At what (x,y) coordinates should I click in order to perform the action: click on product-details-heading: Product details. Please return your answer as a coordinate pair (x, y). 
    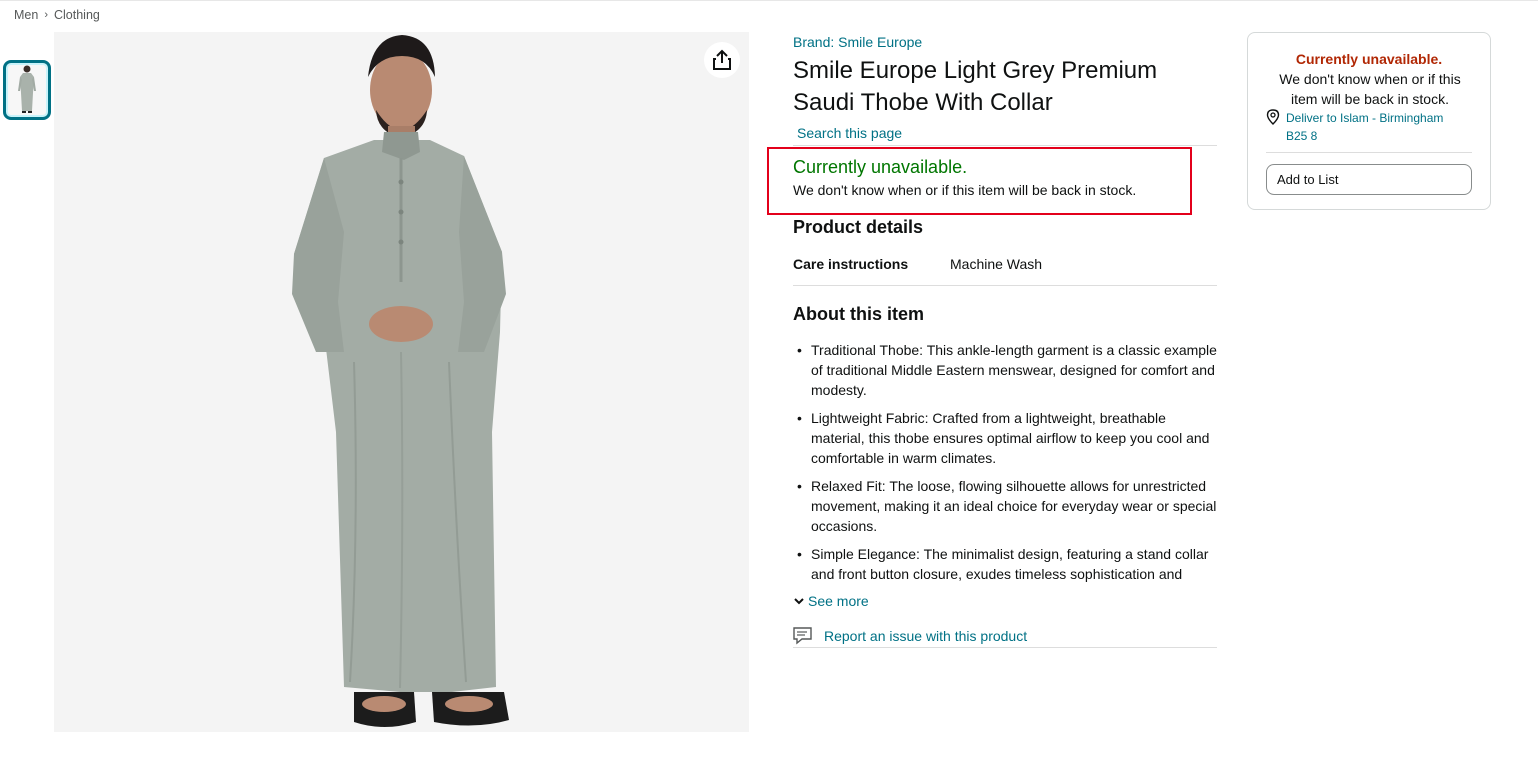
    Looking at the image, I should click on (858, 227).